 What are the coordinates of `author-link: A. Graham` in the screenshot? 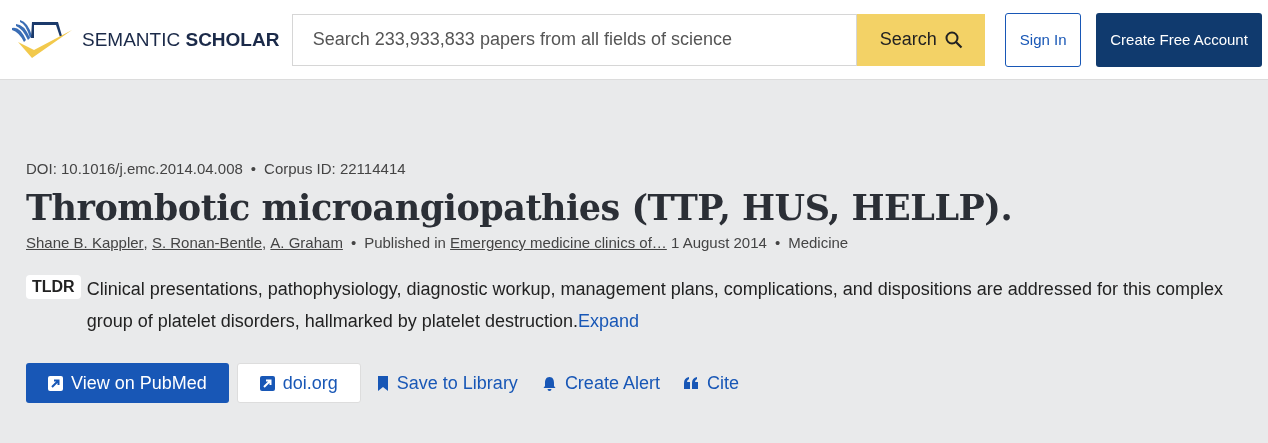 It's located at (306, 242).